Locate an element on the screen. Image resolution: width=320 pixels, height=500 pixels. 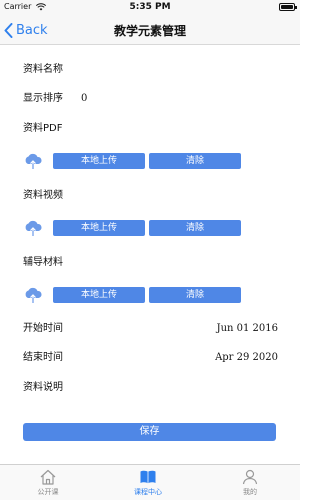
navigation-bar: Back 教学元素管理 is located at coordinates (150, 30).